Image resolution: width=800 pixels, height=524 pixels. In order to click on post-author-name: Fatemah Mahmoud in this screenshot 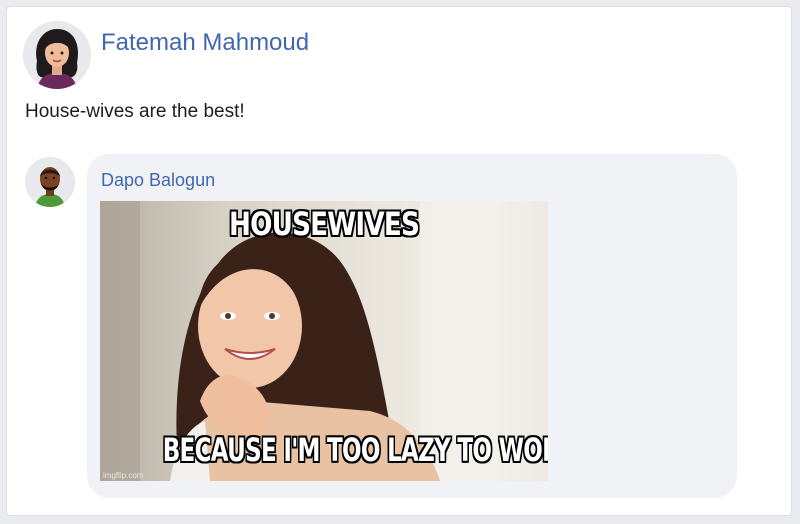, I will do `click(205, 43)`.